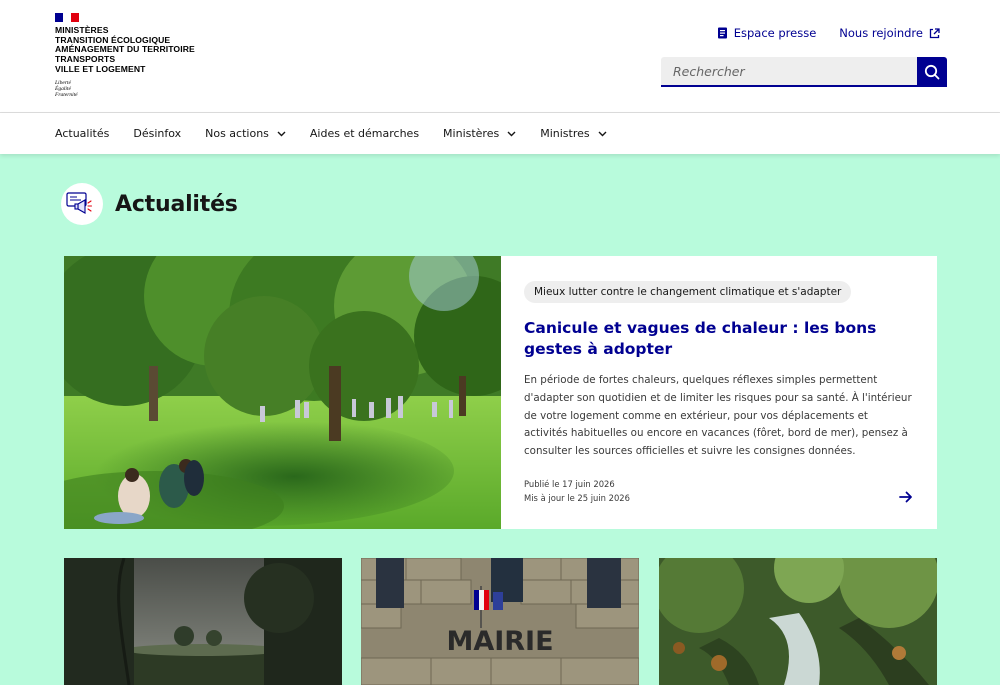 This screenshot has height=685, width=1000. I want to click on article-card-countryside, so click(203, 621).